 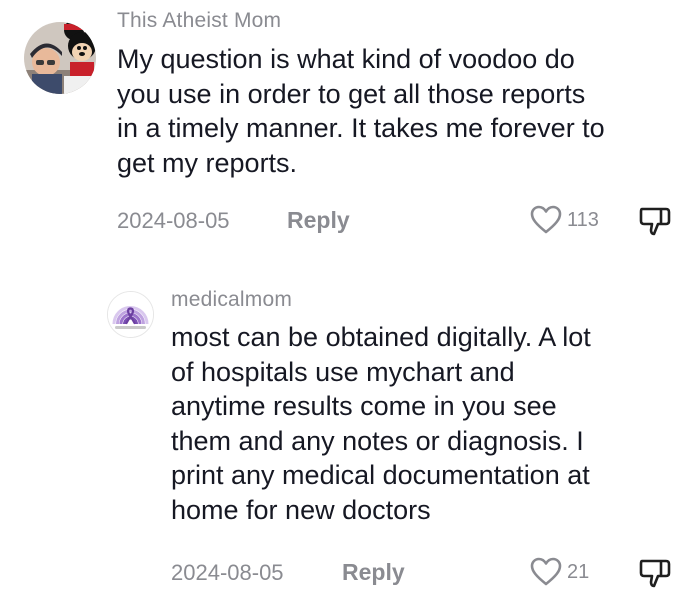 What do you see at coordinates (199, 21) in the screenshot?
I see `comment-username: This Atheist Mom` at bounding box center [199, 21].